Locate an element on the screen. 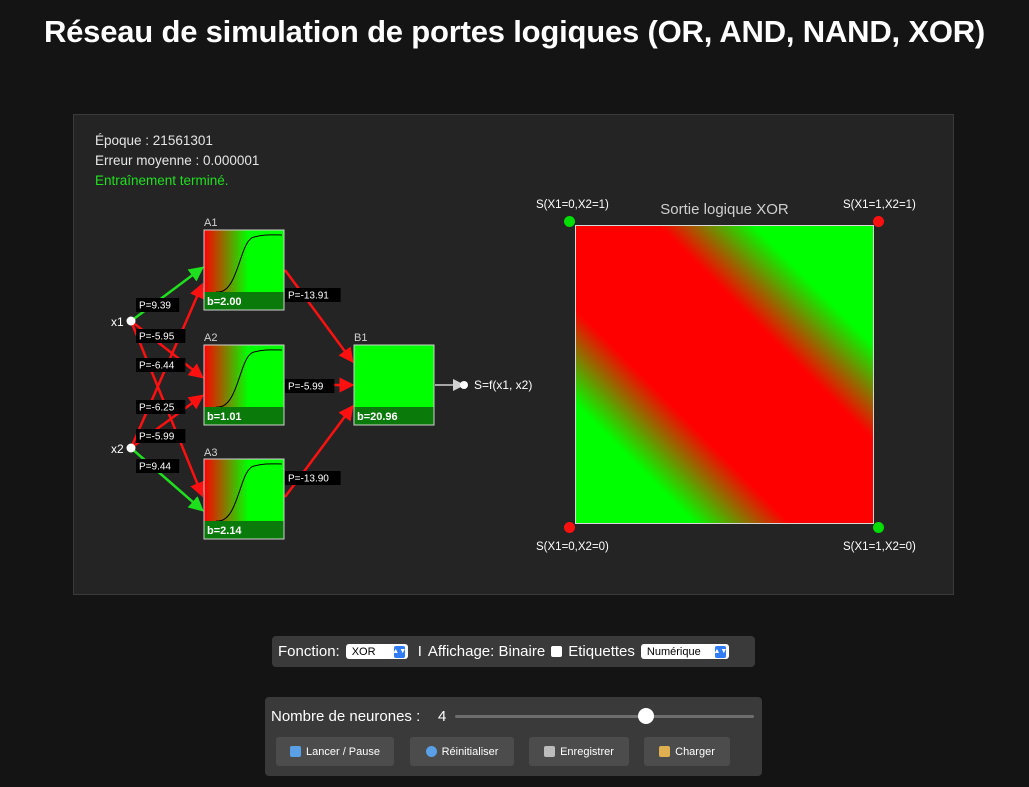 The image size is (1029, 787). run-pause-button: Lancer / Pause is located at coordinates (335, 751).